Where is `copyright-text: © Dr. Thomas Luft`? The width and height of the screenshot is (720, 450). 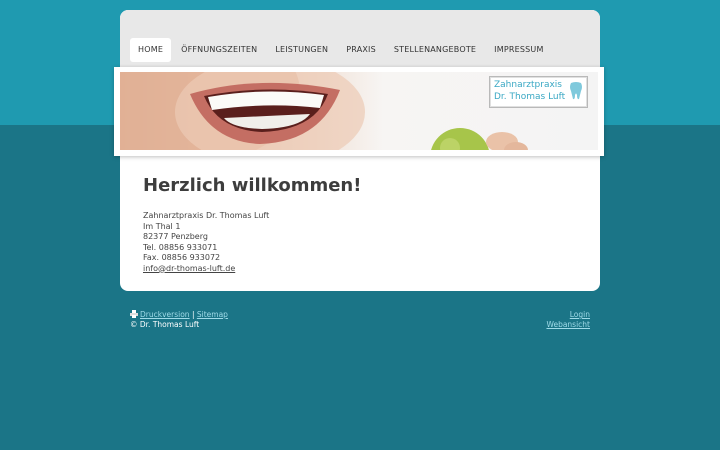
copyright-text: © Dr. Thomas Luft is located at coordinates (165, 324).